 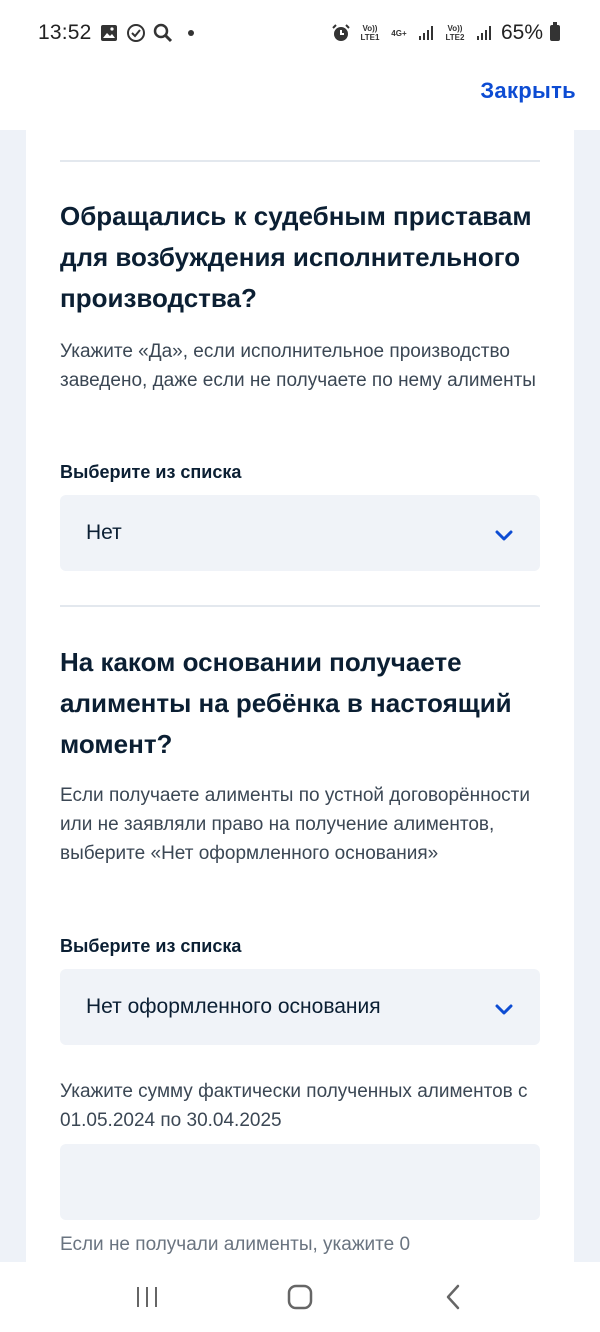 What do you see at coordinates (300, 33) in the screenshot?
I see `status-bar: 13:52 Vo)) LTE1 4G+ Vo)) LTE2 65%` at bounding box center [300, 33].